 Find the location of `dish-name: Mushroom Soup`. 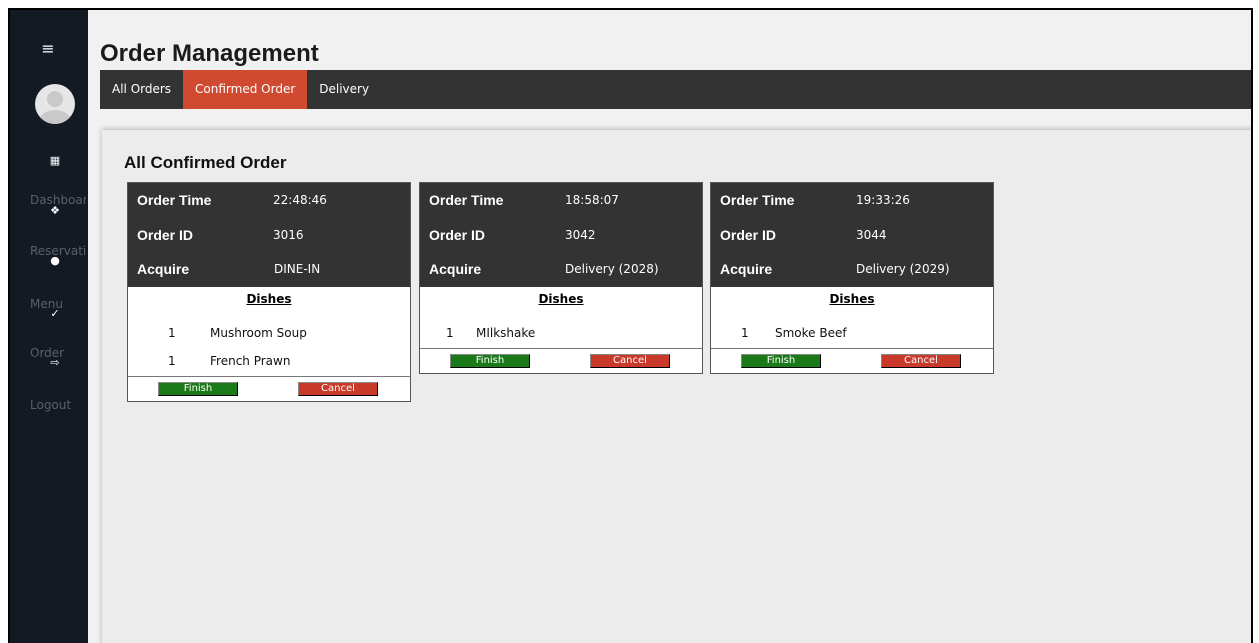

dish-name: Mushroom Soup is located at coordinates (258, 333).